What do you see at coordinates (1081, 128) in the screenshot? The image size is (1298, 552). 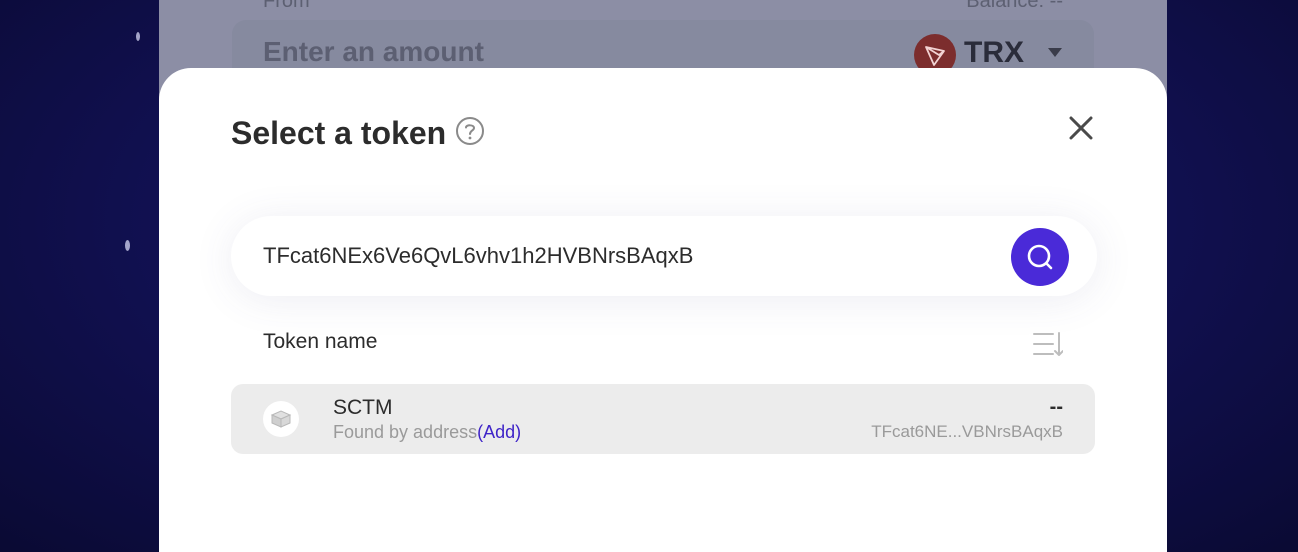 I see `close-icon` at bounding box center [1081, 128].